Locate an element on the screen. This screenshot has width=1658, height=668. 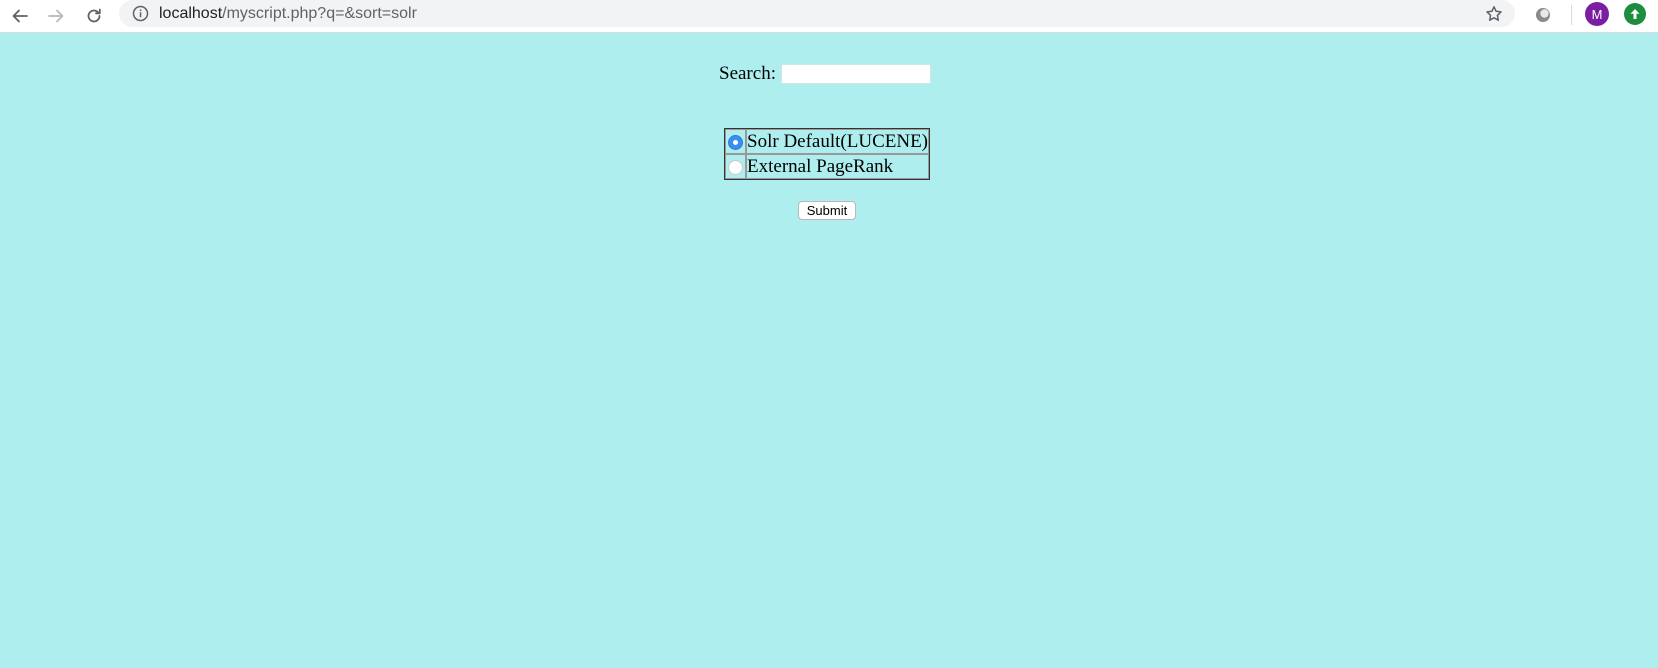
reload-button is located at coordinates (94, 16).